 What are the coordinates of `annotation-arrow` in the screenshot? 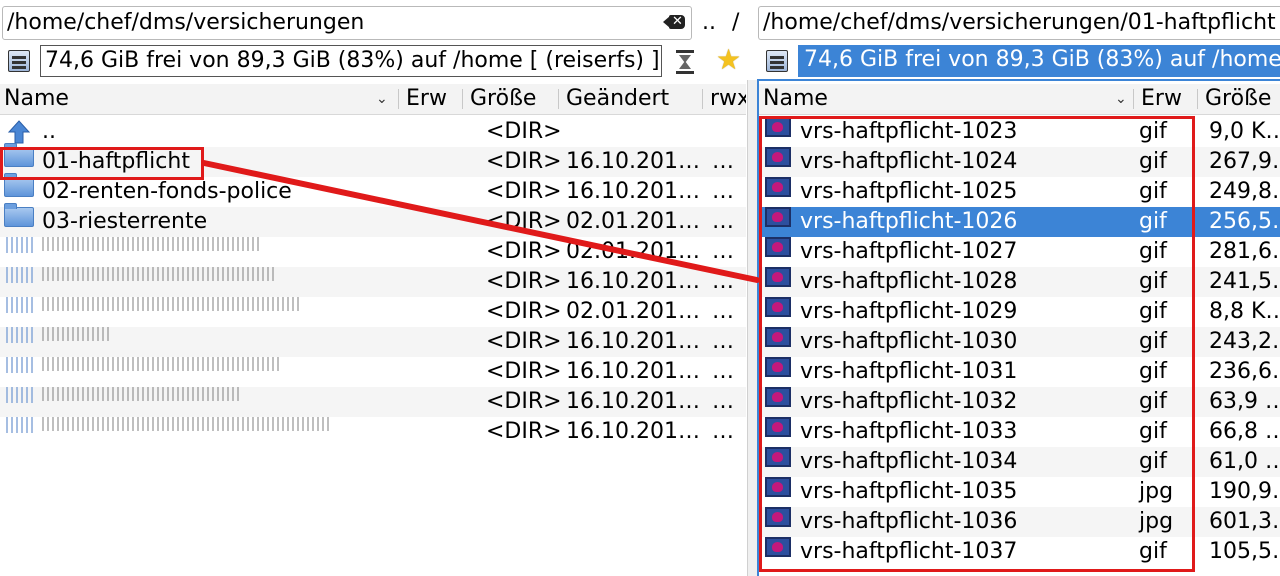 It's located at (480, 221).